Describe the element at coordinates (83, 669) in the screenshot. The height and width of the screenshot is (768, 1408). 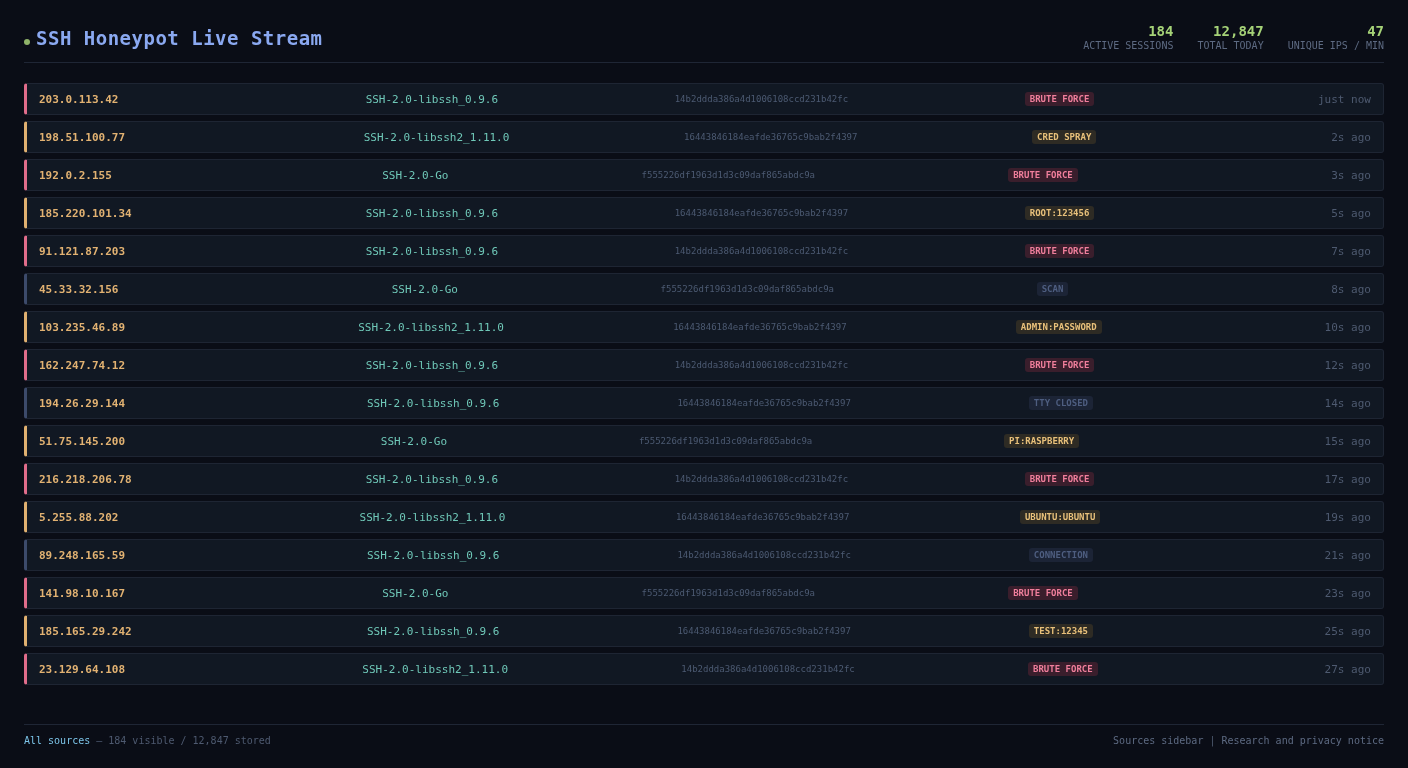
I see `ip-address: 23.129.64.108` at that location.